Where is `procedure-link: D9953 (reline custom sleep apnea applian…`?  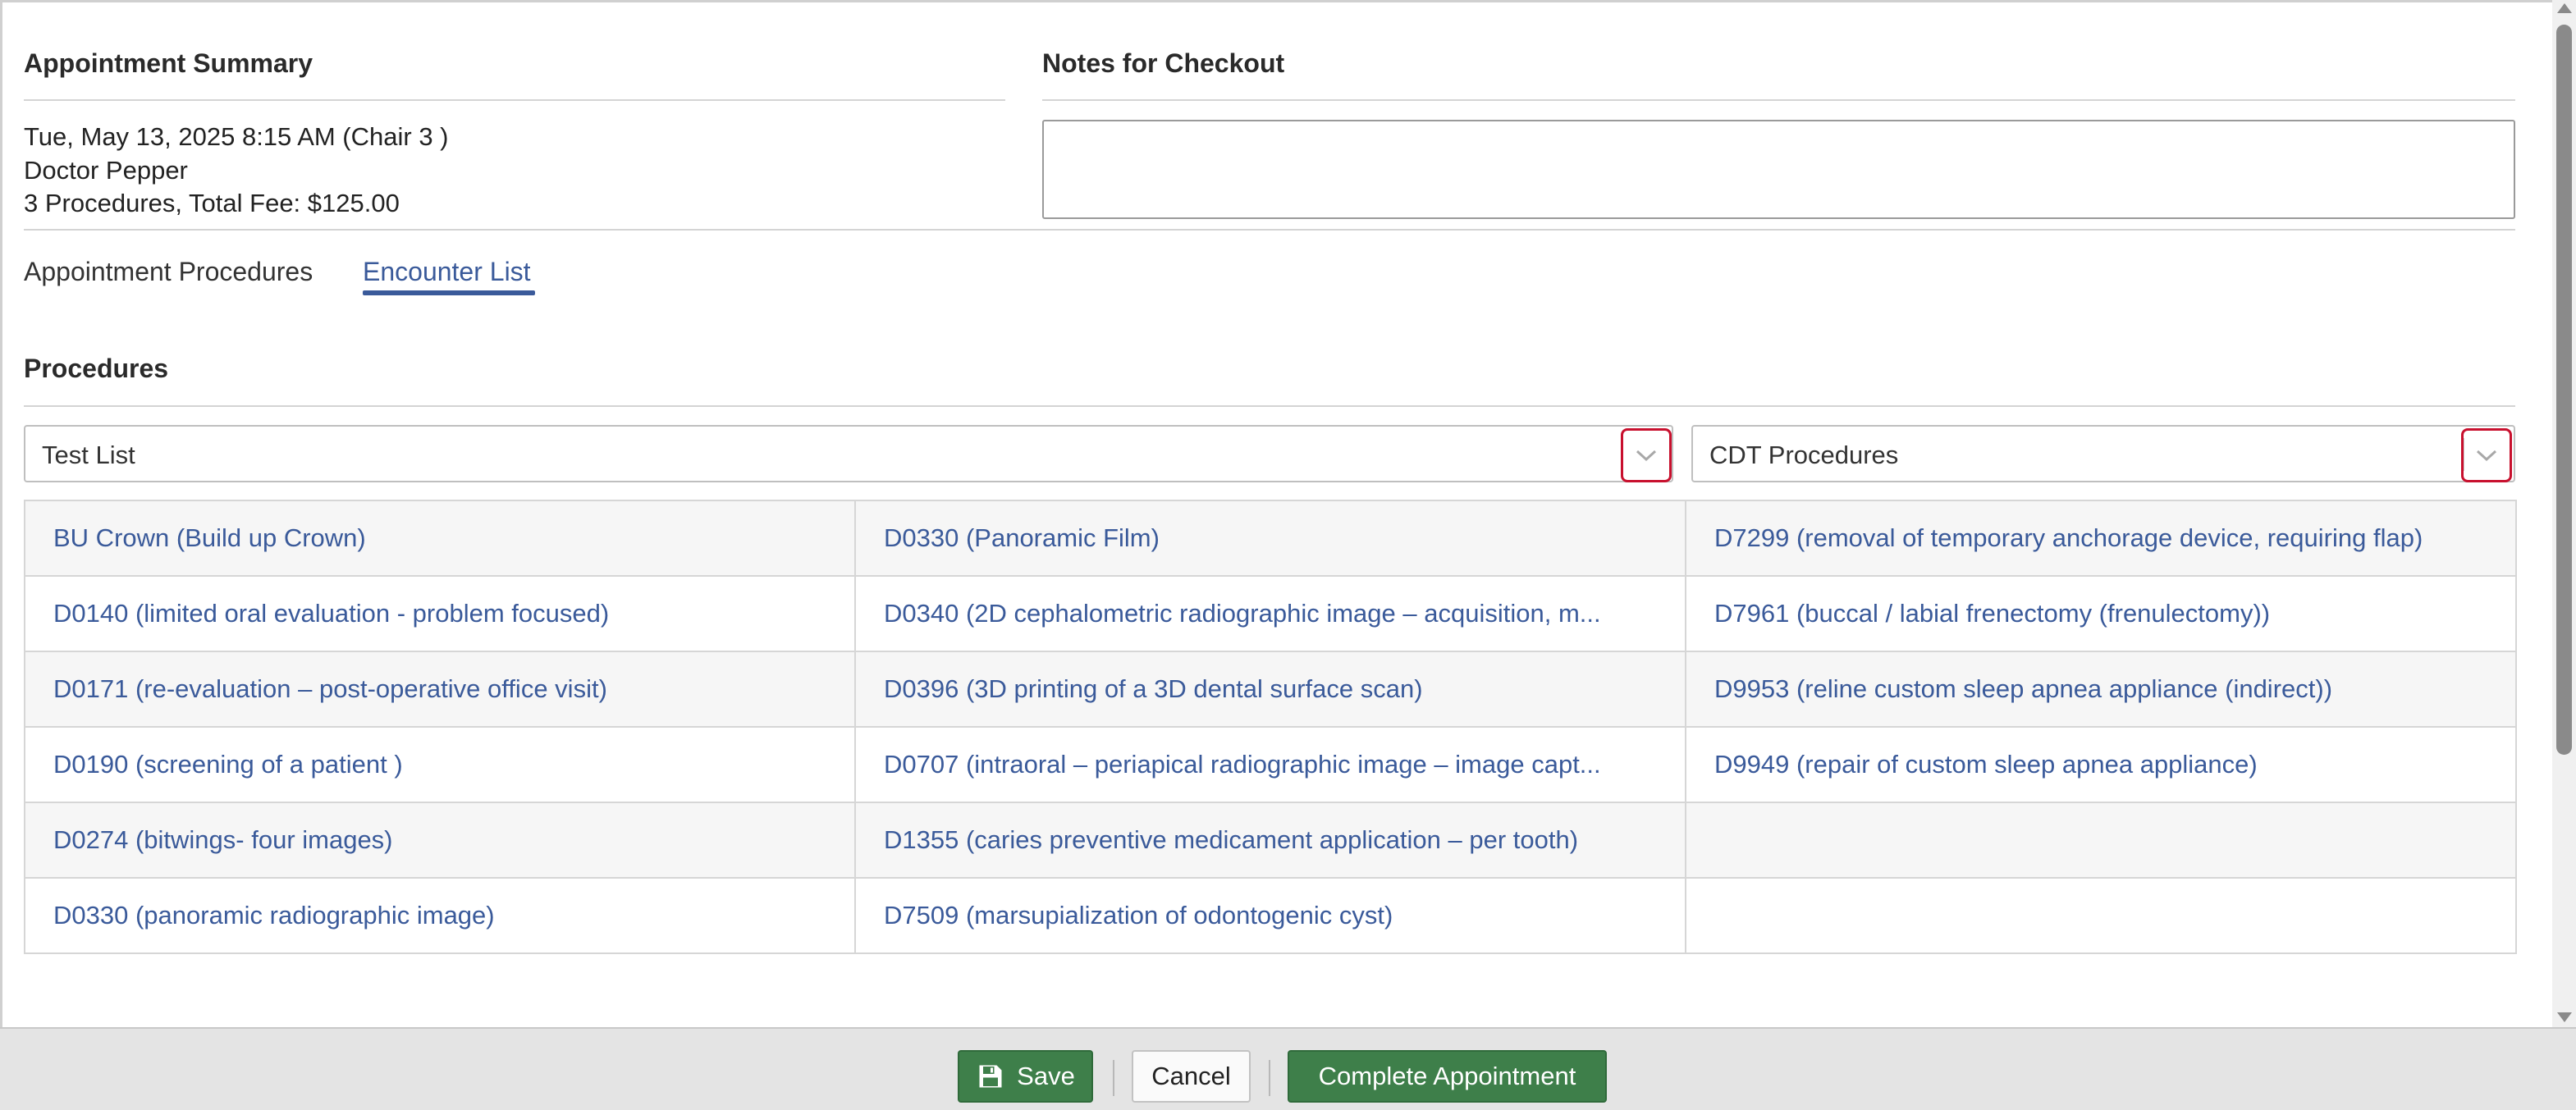
procedure-link: D9953 (reline custom sleep apnea applian… is located at coordinates (2023, 688).